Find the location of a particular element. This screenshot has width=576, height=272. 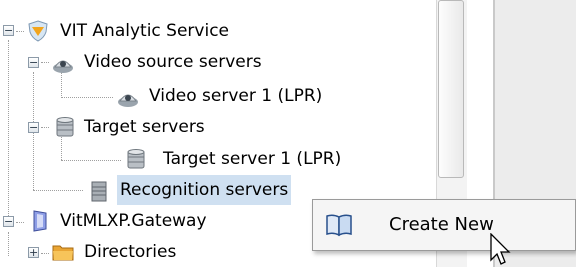

tree-node-directories: + Directories is located at coordinates (165, 252).